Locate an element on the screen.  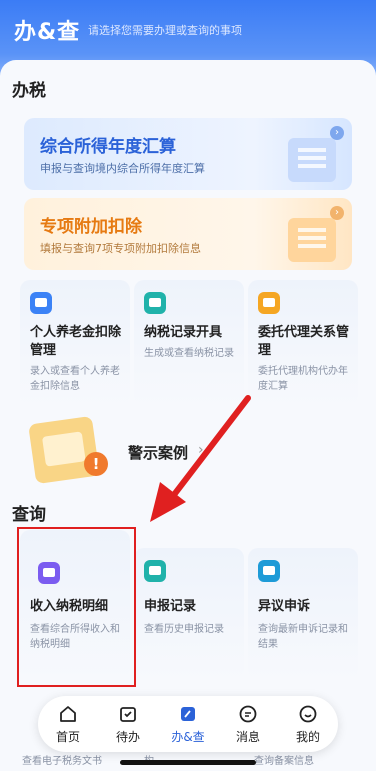
home-icon is located at coordinates (68, 714).